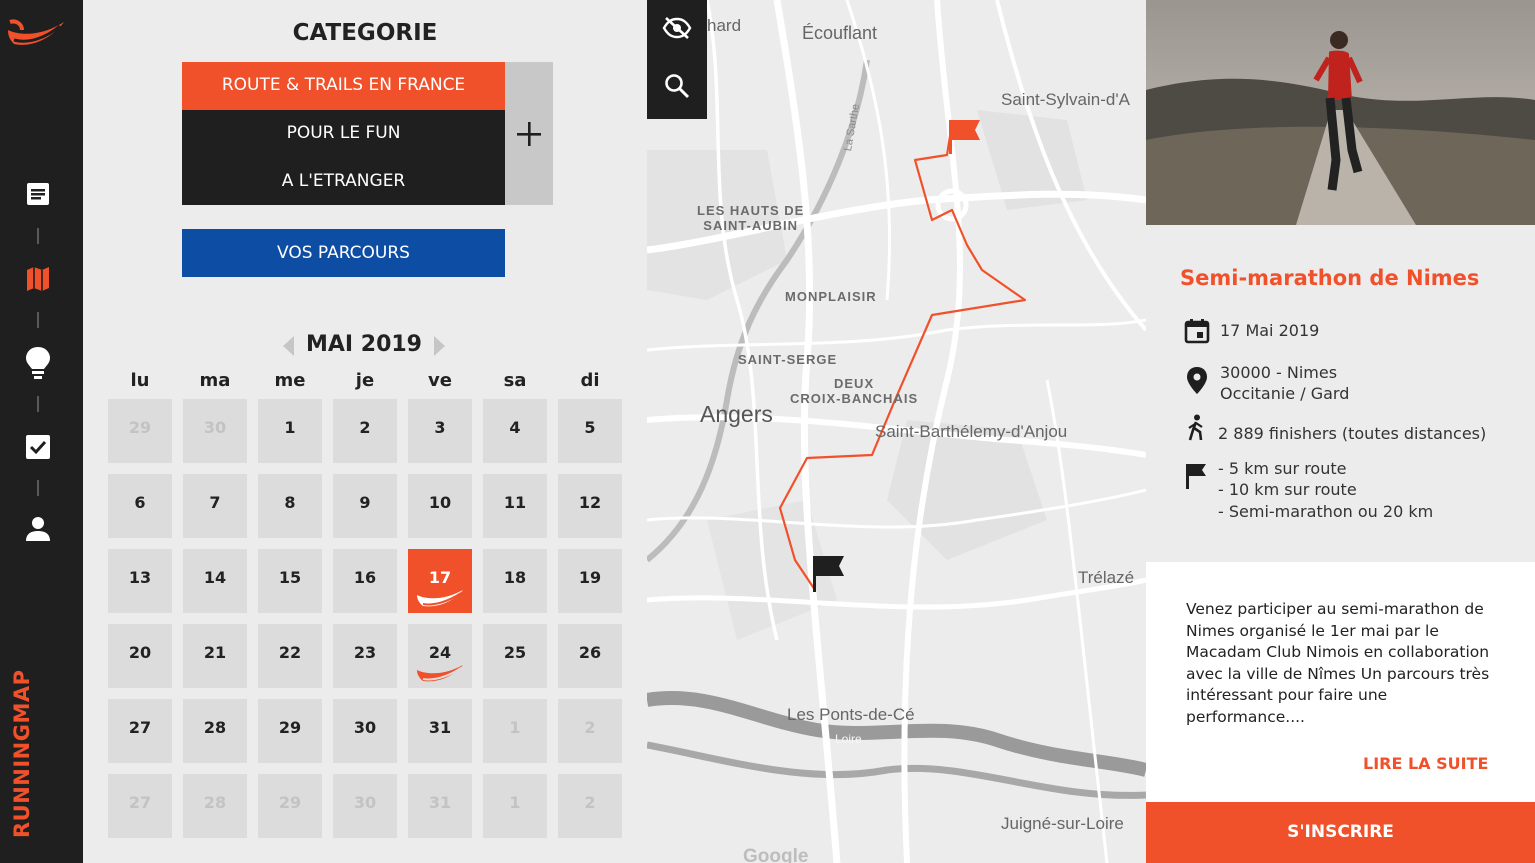 The image size is (1535, 863). I want to click on my-routes-button: VOS PARCOURS, so click(343, 253).